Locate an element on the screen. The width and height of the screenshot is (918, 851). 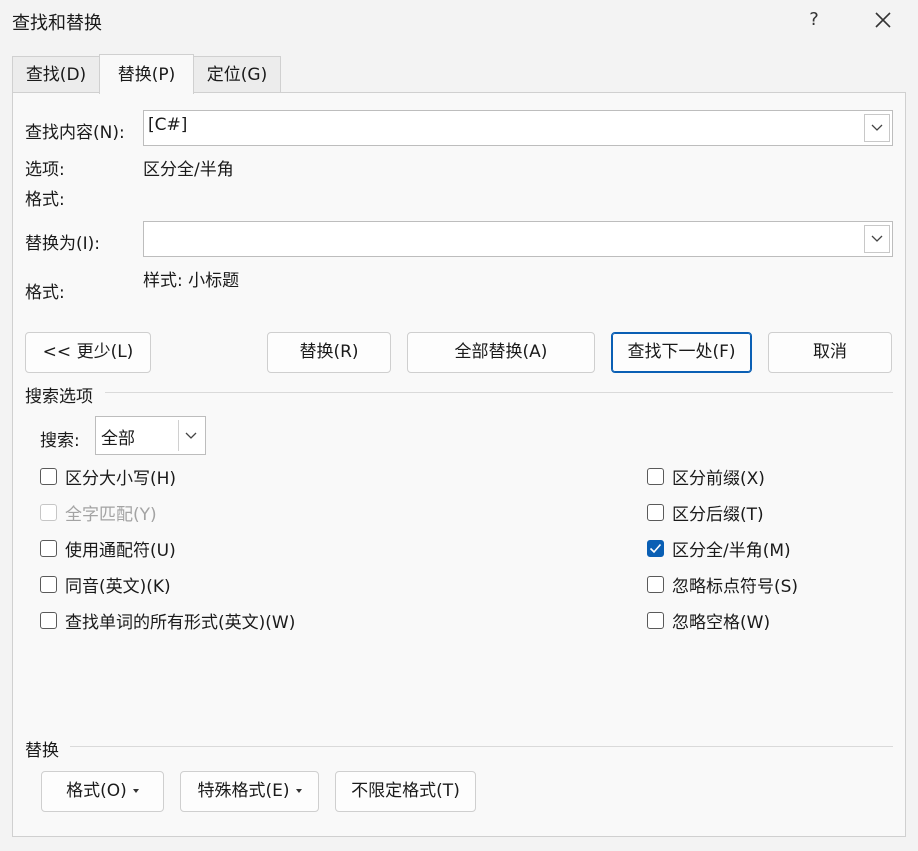
replace-history-dropdown is located at coordinates (877, 239).